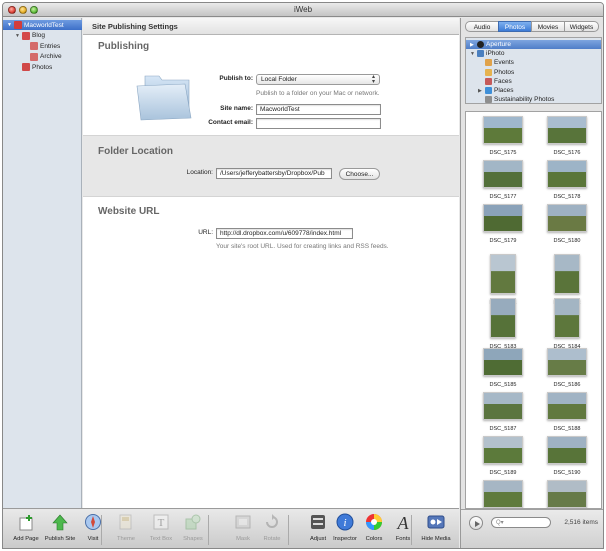 The height and width of the screenshot is (551, 606). I want to click on sidebar-item: ▼ Blog, so click(42, 36).